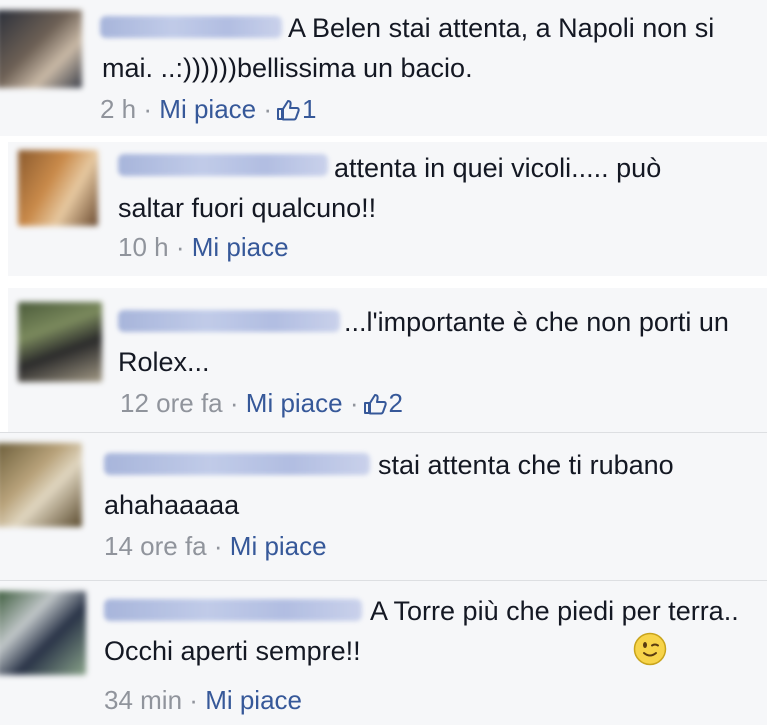 The image size is (767, 725). Describe the element at coordinates (309, 109) in the screenshot. I see `like-count: 1` at that location.